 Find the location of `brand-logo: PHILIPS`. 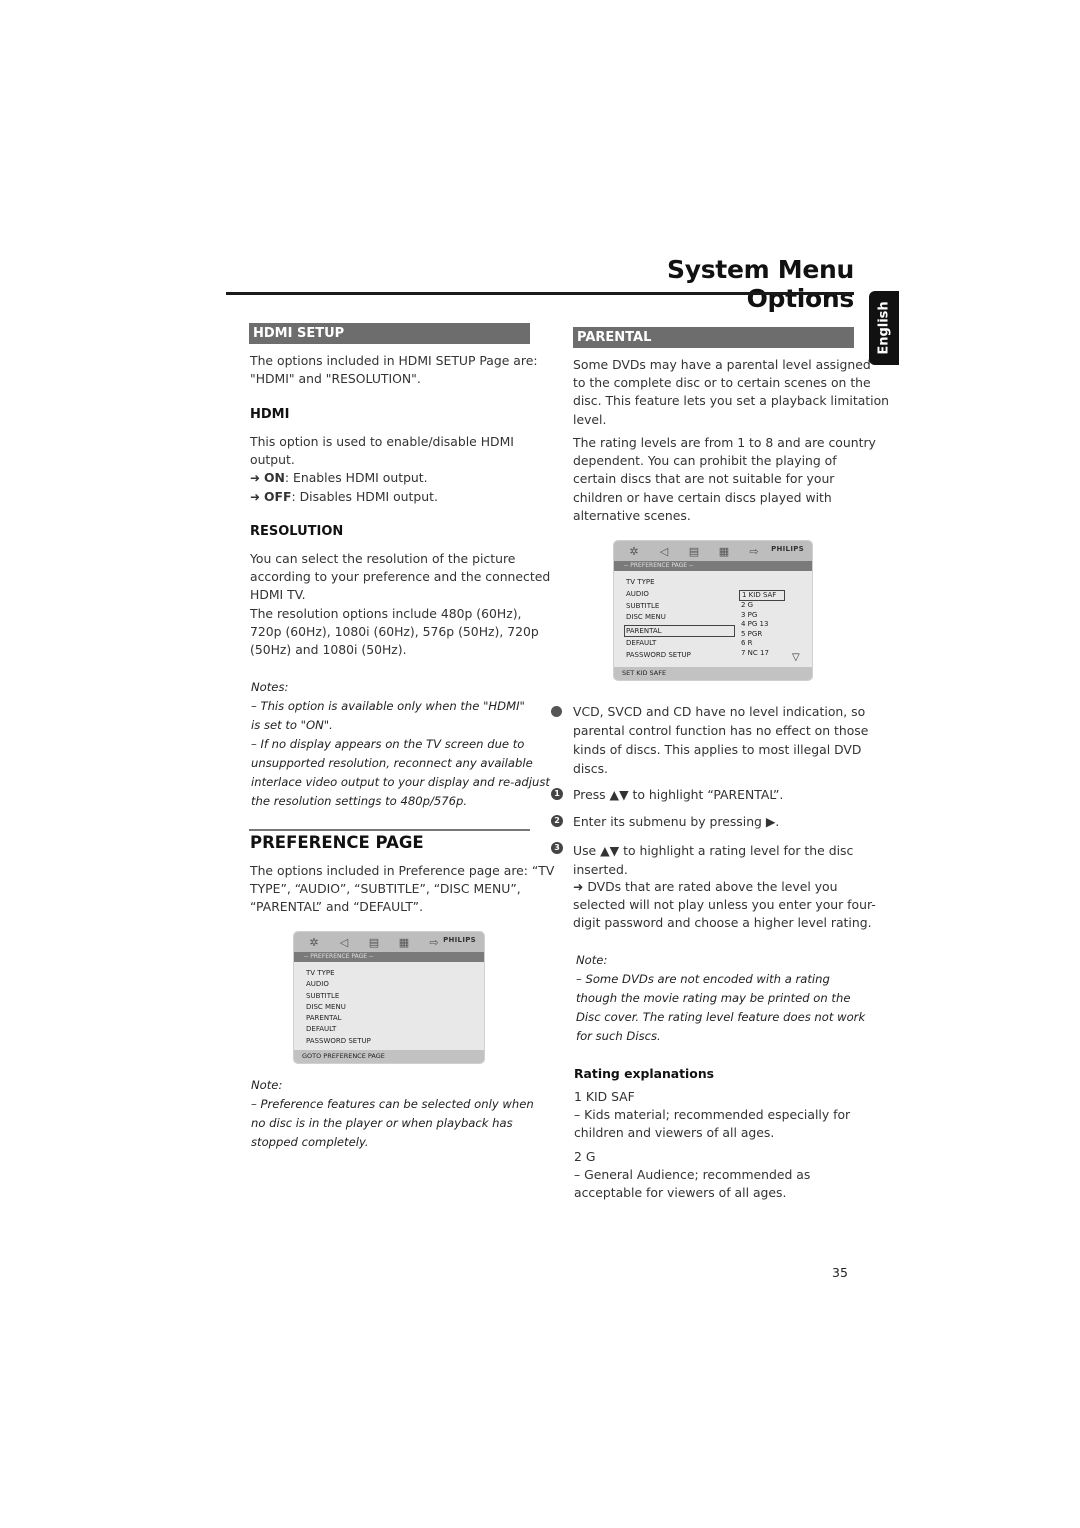

brand-logo: PHILIPS is located at coordinates (787, 549).